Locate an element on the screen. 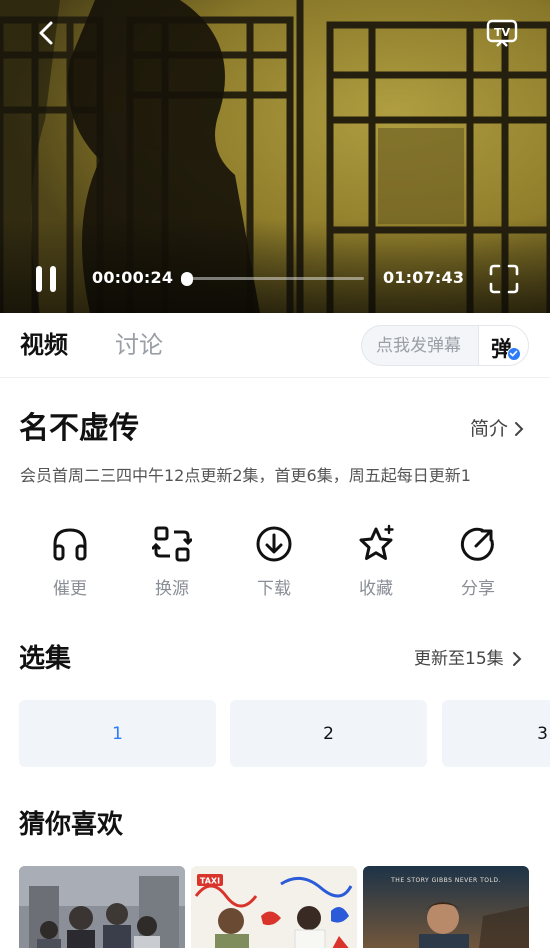 The height and width of the screenshot is (948, 550). action-favorite: 收藏 is located at coordinates (376, 565).